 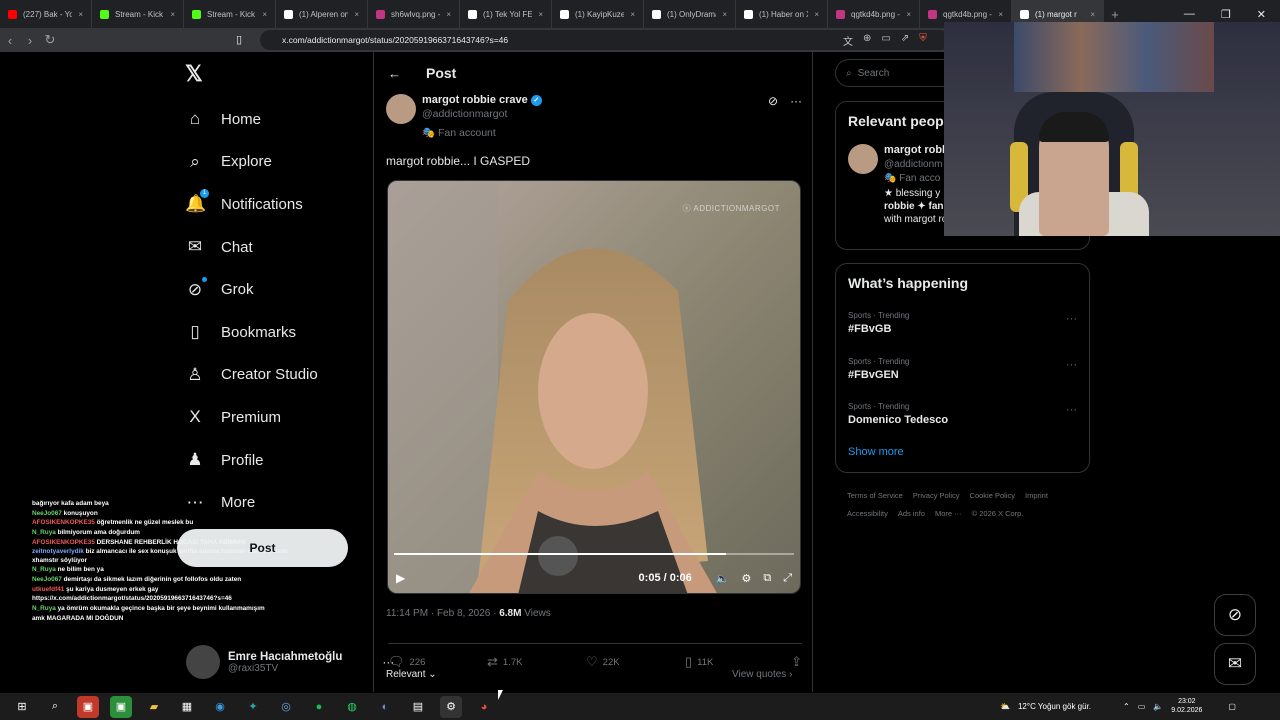 I want to click on post-timestamp: 11:14 PM · Feb 8, 2026 ·, so click(x=442, y=613).